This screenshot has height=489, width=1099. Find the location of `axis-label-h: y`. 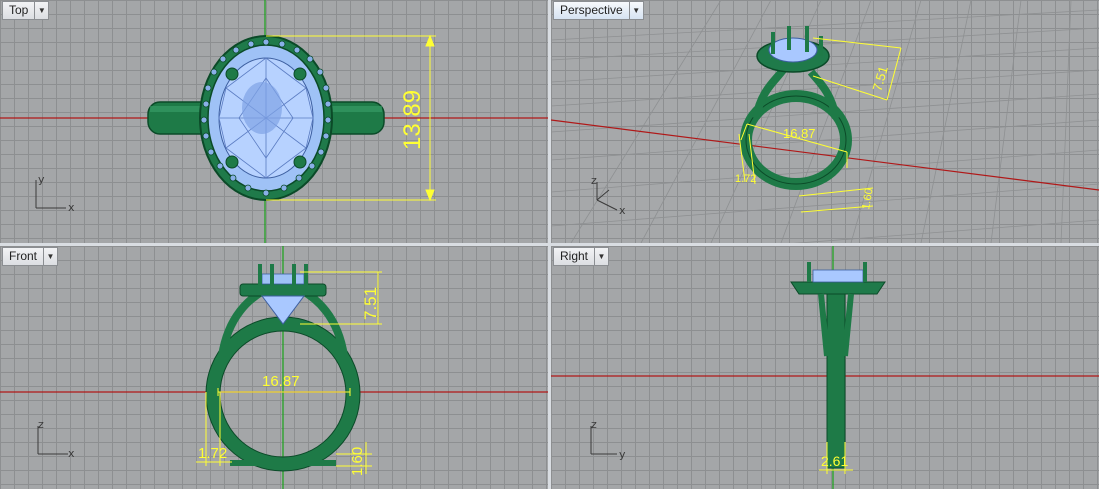

axis-label-h: y is located at coordinates (622, 454).